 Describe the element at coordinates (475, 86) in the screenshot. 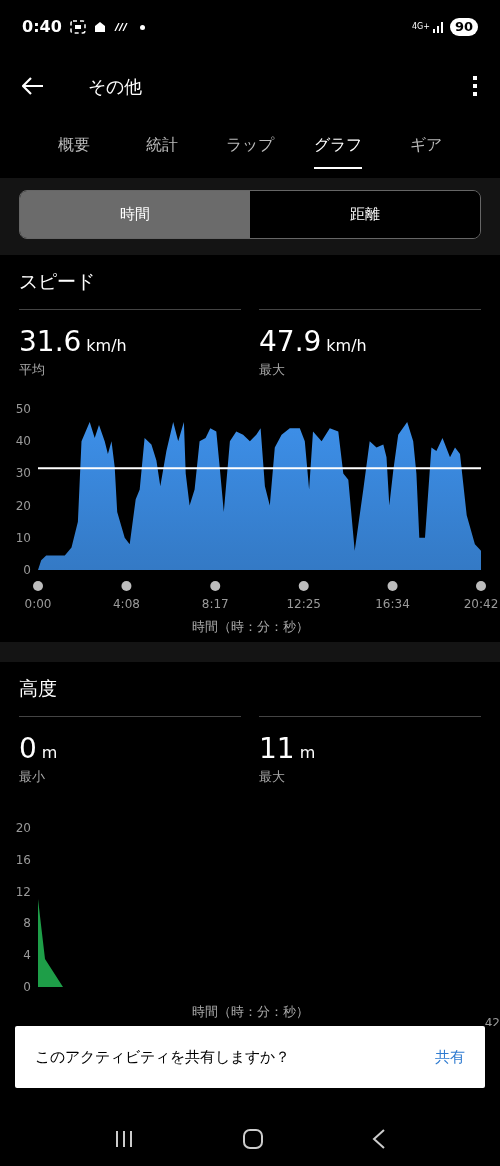

I see `more-menu-icon` at that location.